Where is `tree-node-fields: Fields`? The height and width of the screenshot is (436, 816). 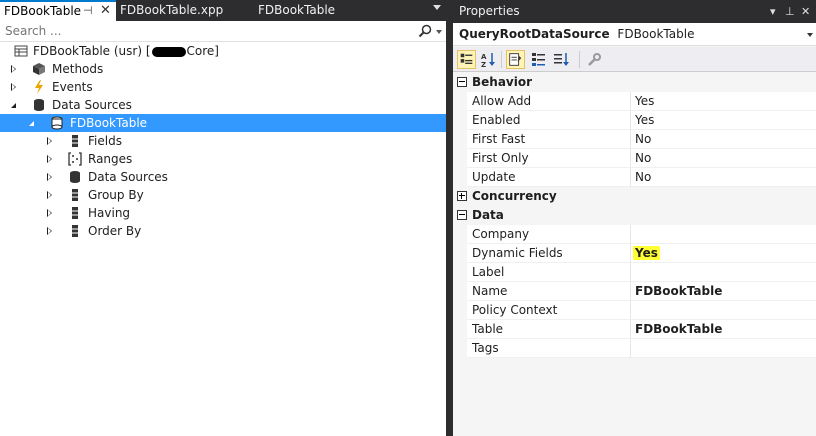
tree-node-fields: Fields is located at coordinates (223, 141).